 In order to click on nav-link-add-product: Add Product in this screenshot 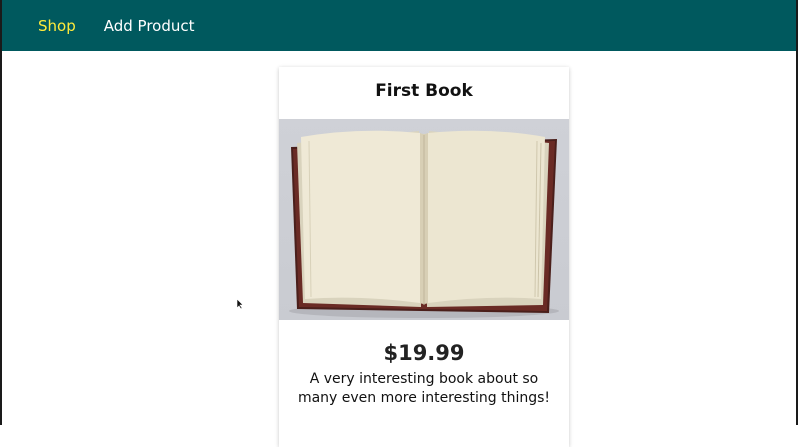, I will do `click(149, 26)`.